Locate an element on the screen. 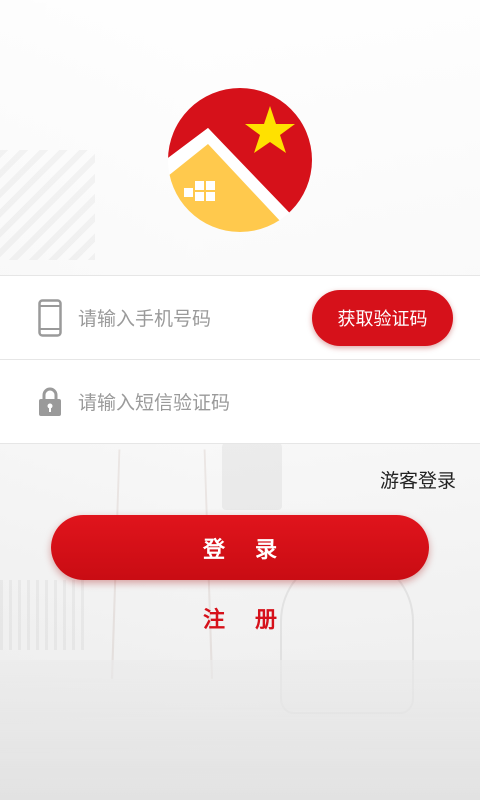 The image size is (480, 800). register-link: 注册 is located at coordinates (240, 618).